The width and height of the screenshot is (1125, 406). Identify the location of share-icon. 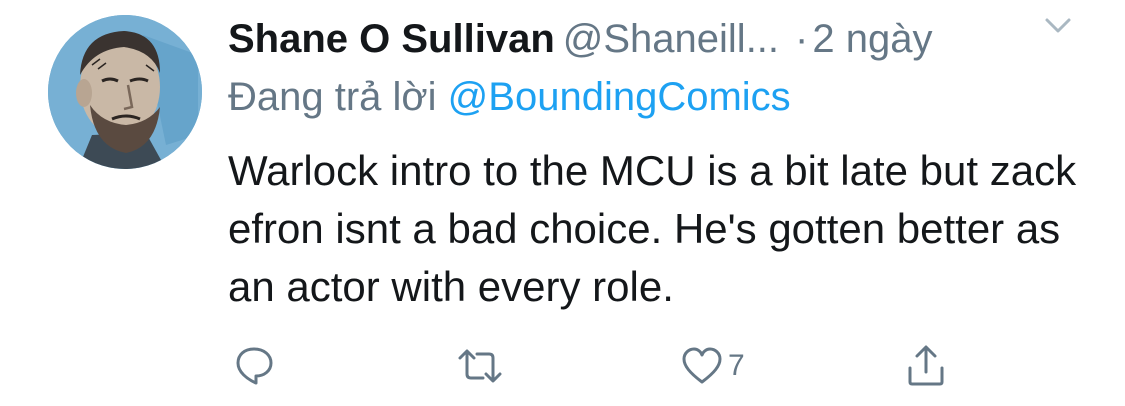
(926, 365).